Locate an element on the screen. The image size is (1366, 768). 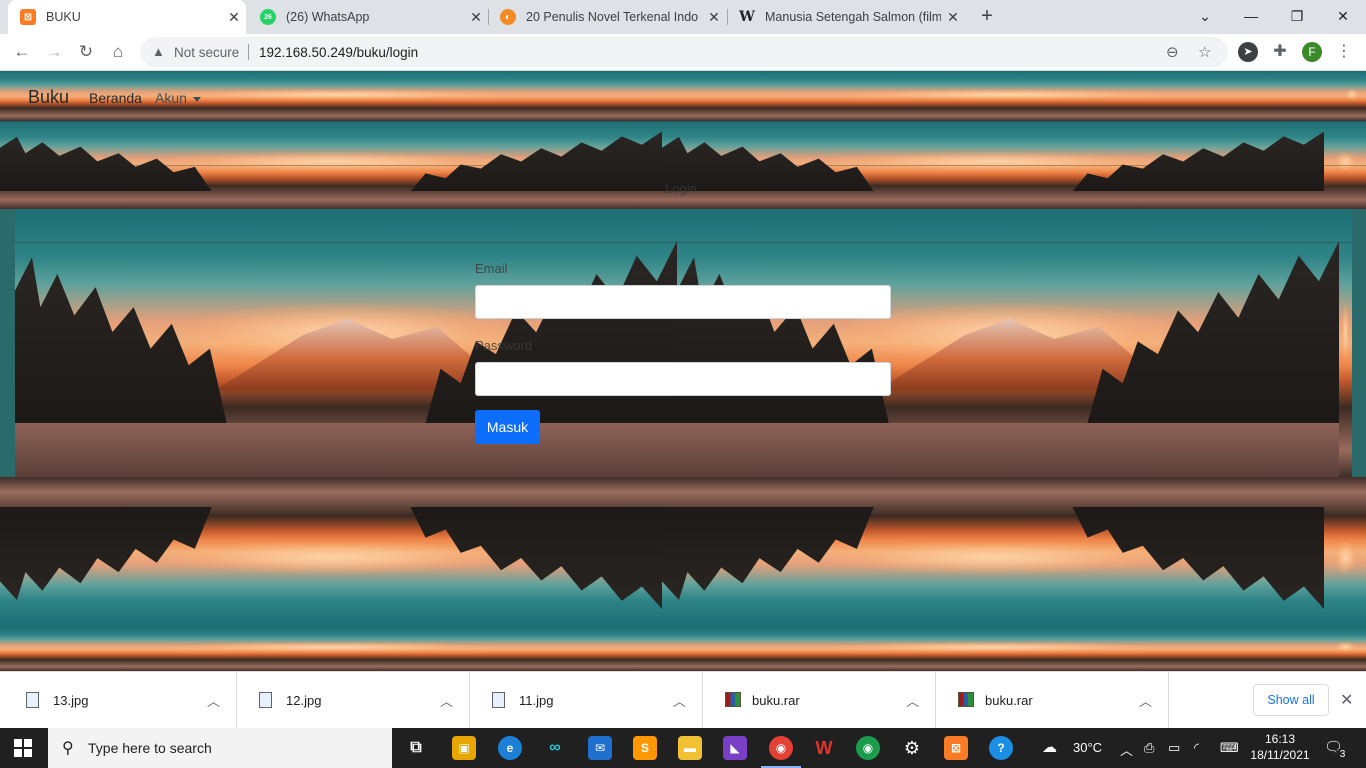
new-tab-icon: + is located at coordinates (987, 16).